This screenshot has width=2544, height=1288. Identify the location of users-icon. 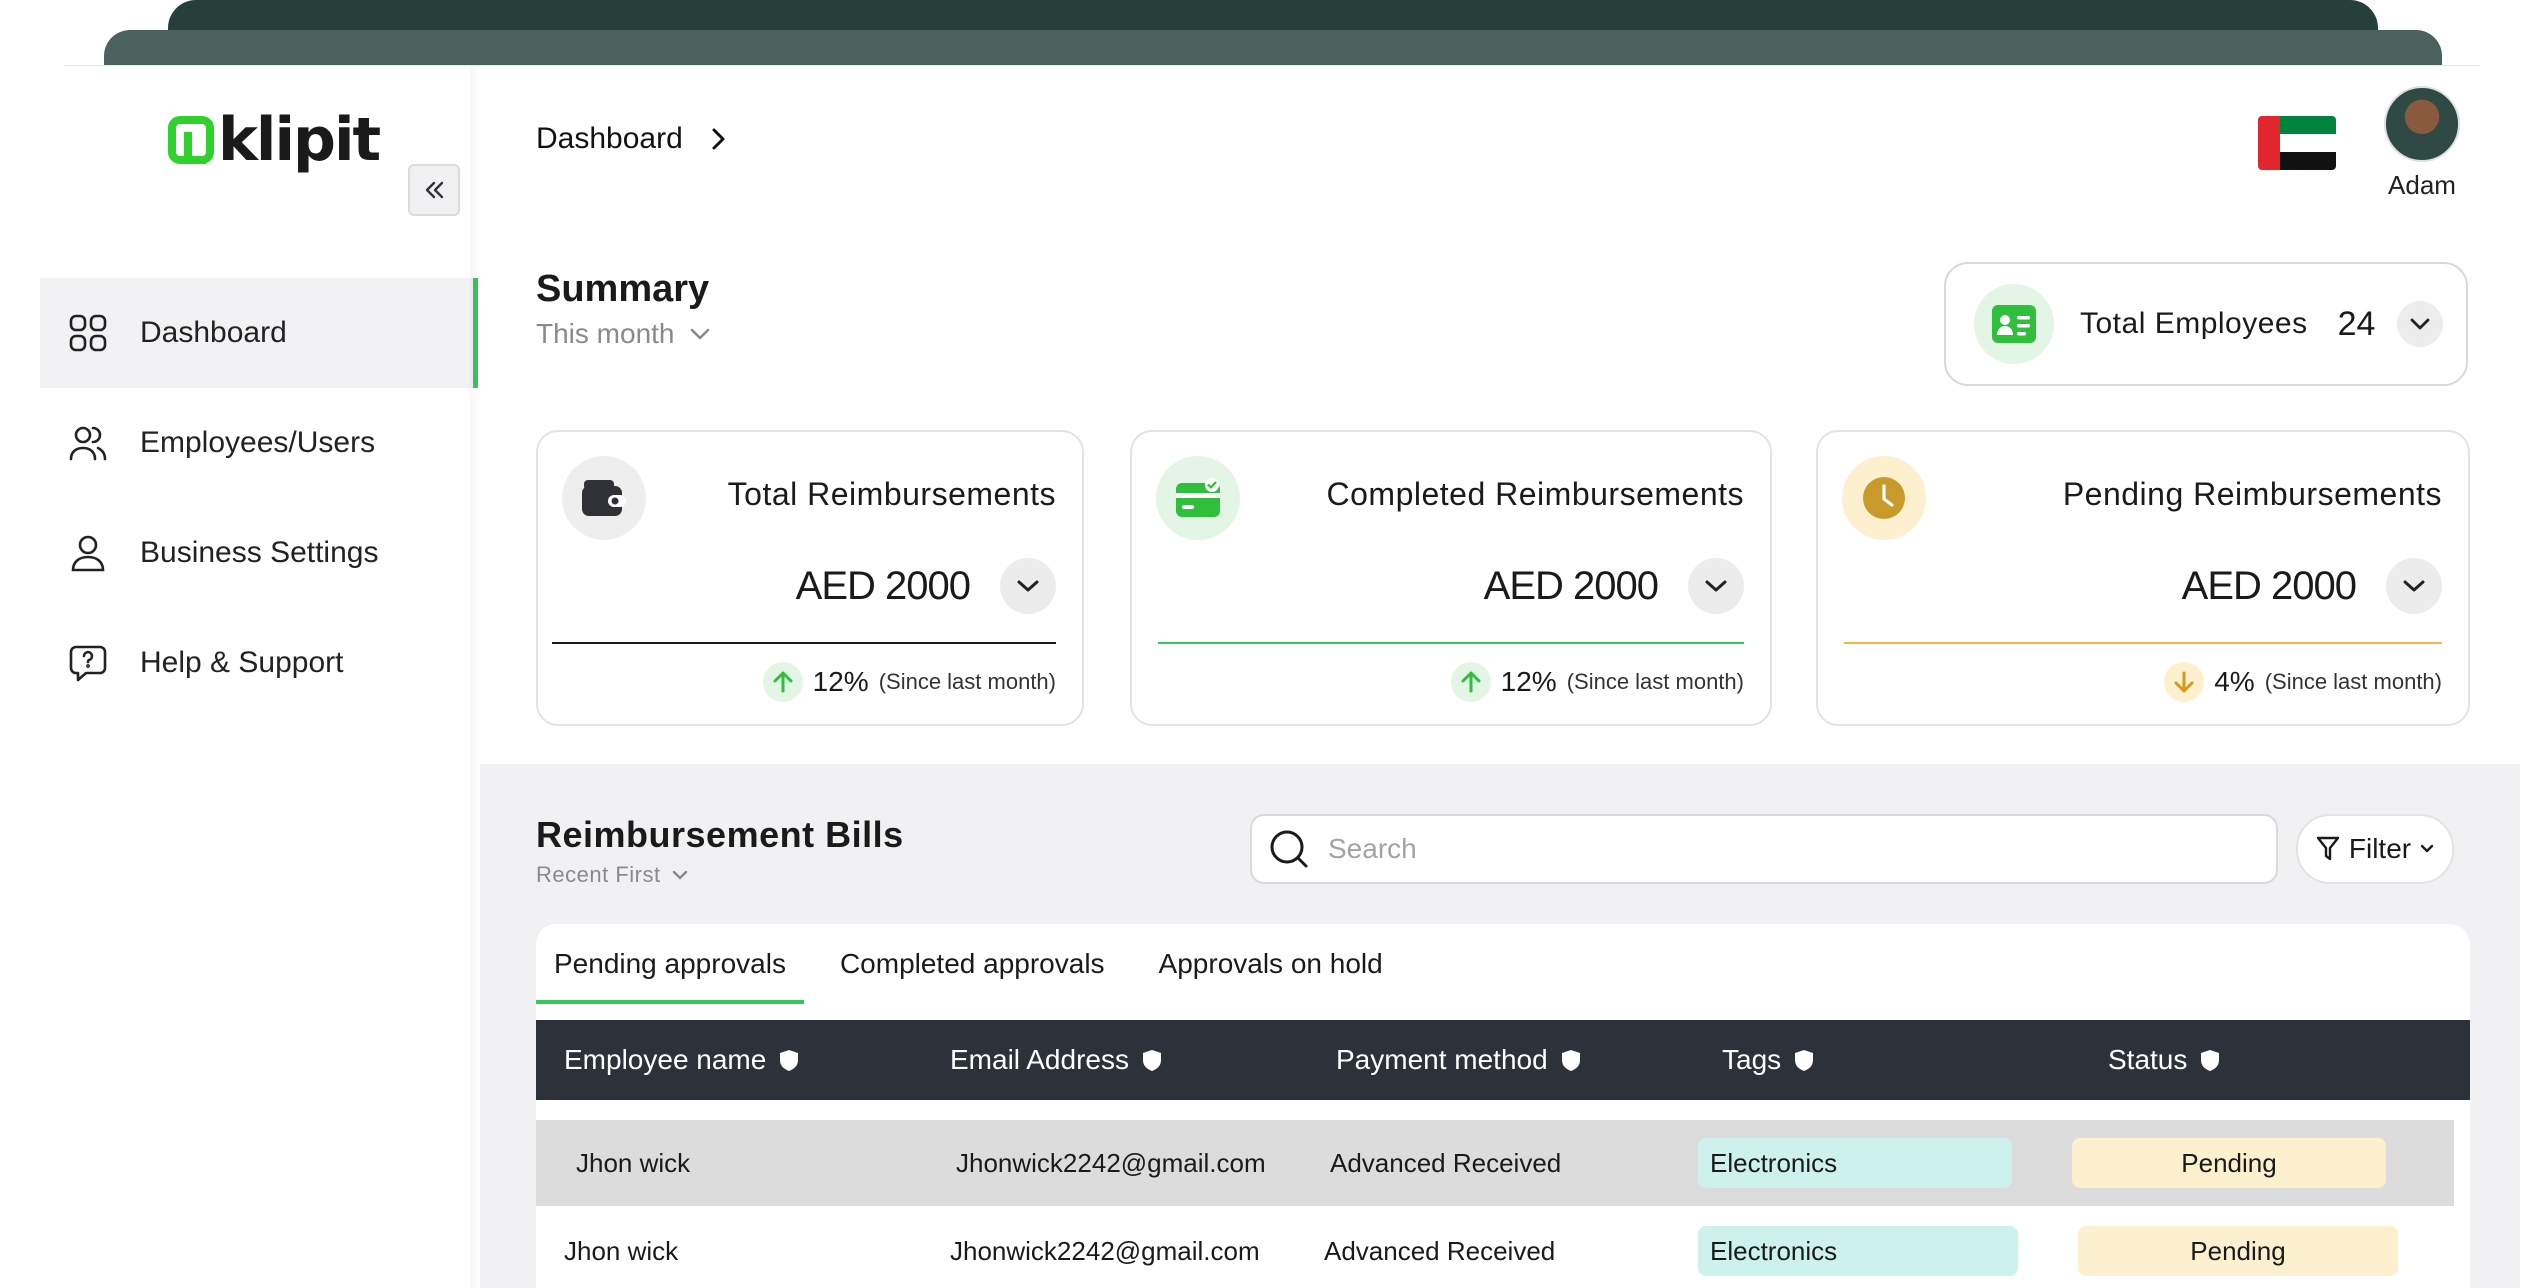
(88, 443).